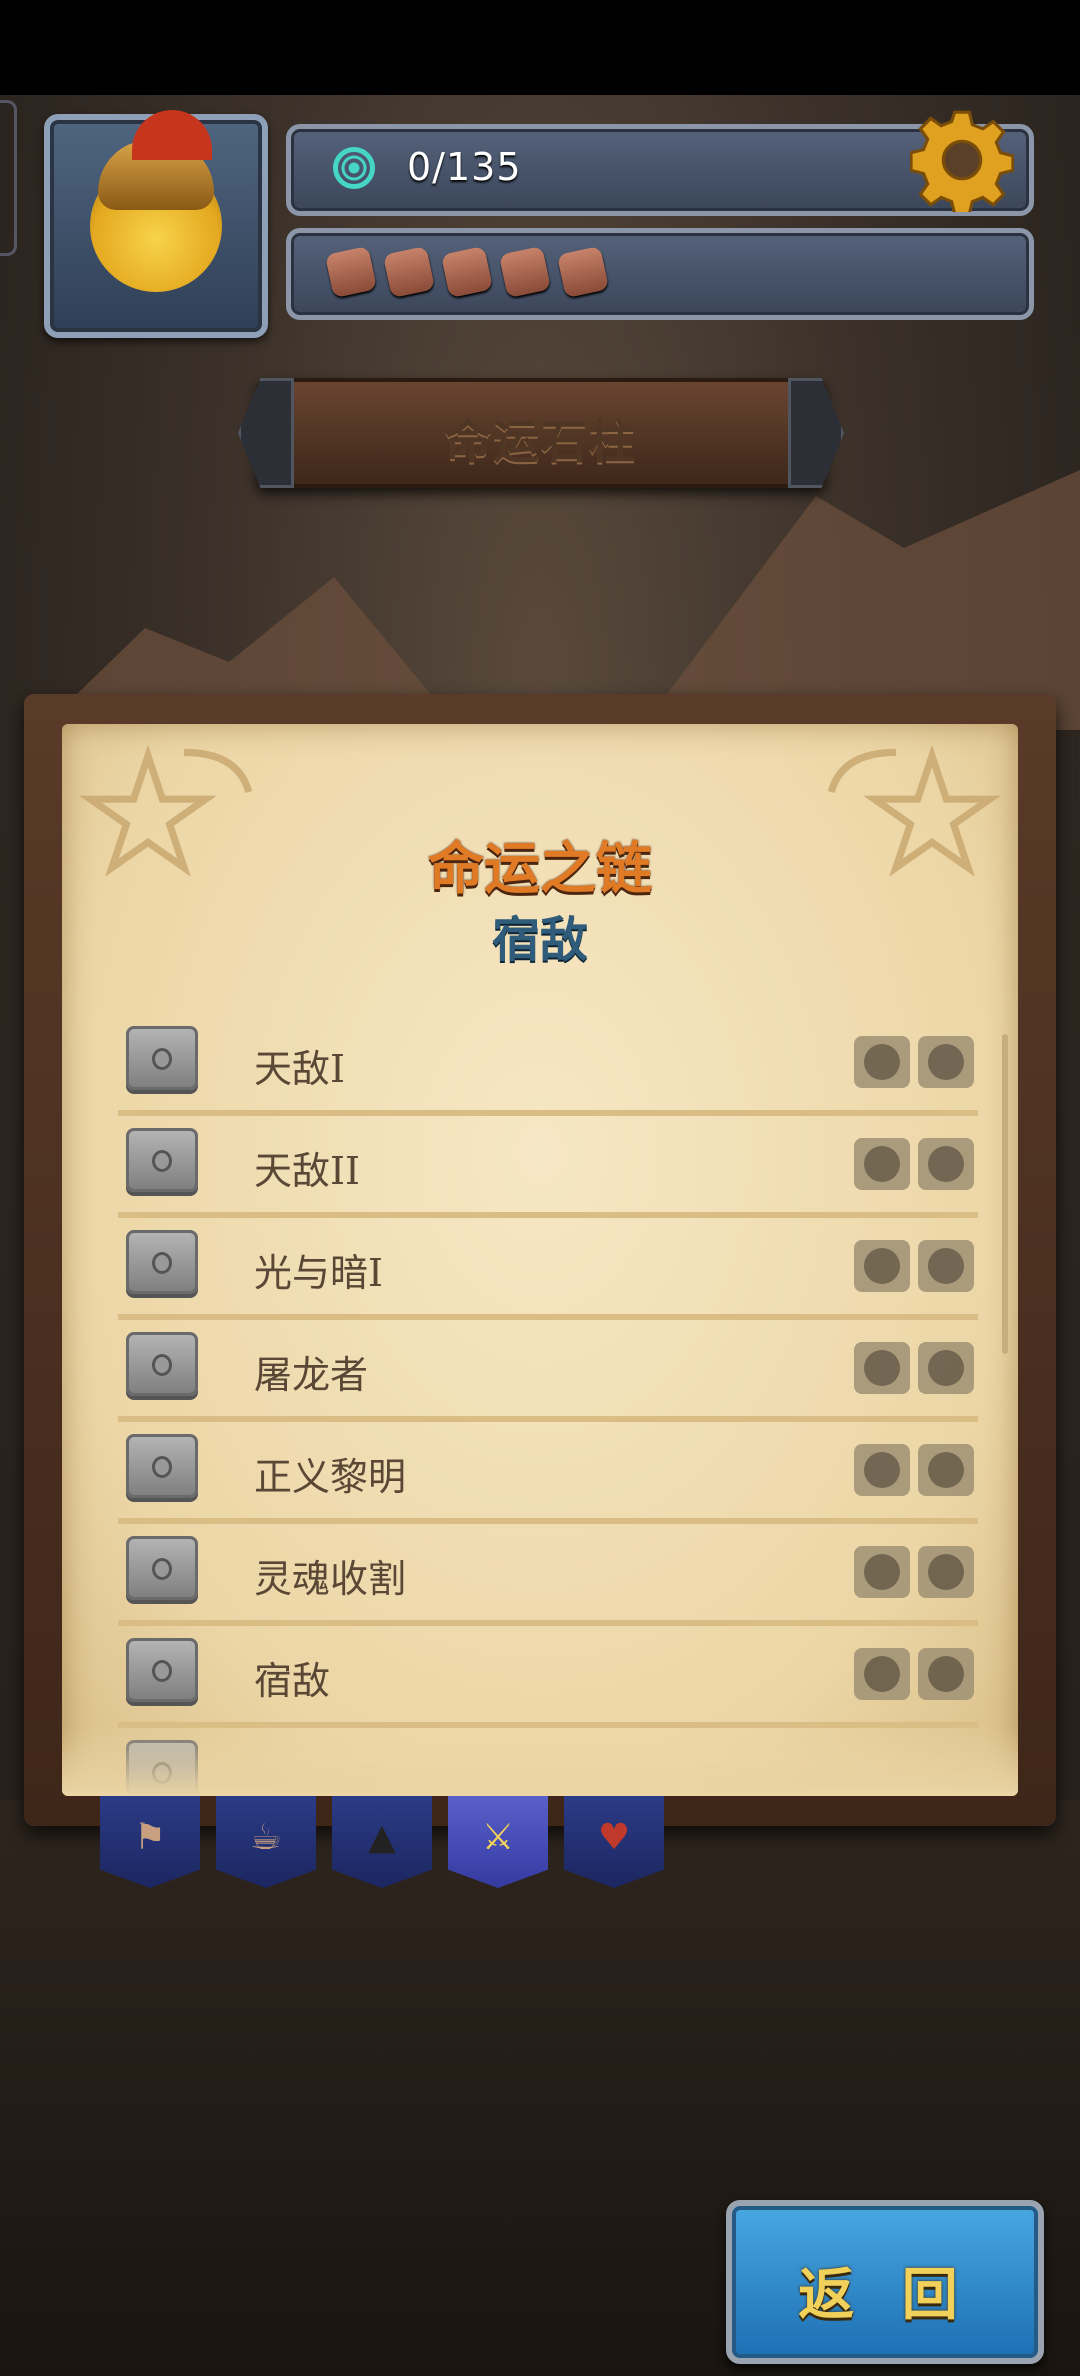 The image size is (1080, 2376). I want to click on chain-row: 屠龙者, so click(548, 1371).